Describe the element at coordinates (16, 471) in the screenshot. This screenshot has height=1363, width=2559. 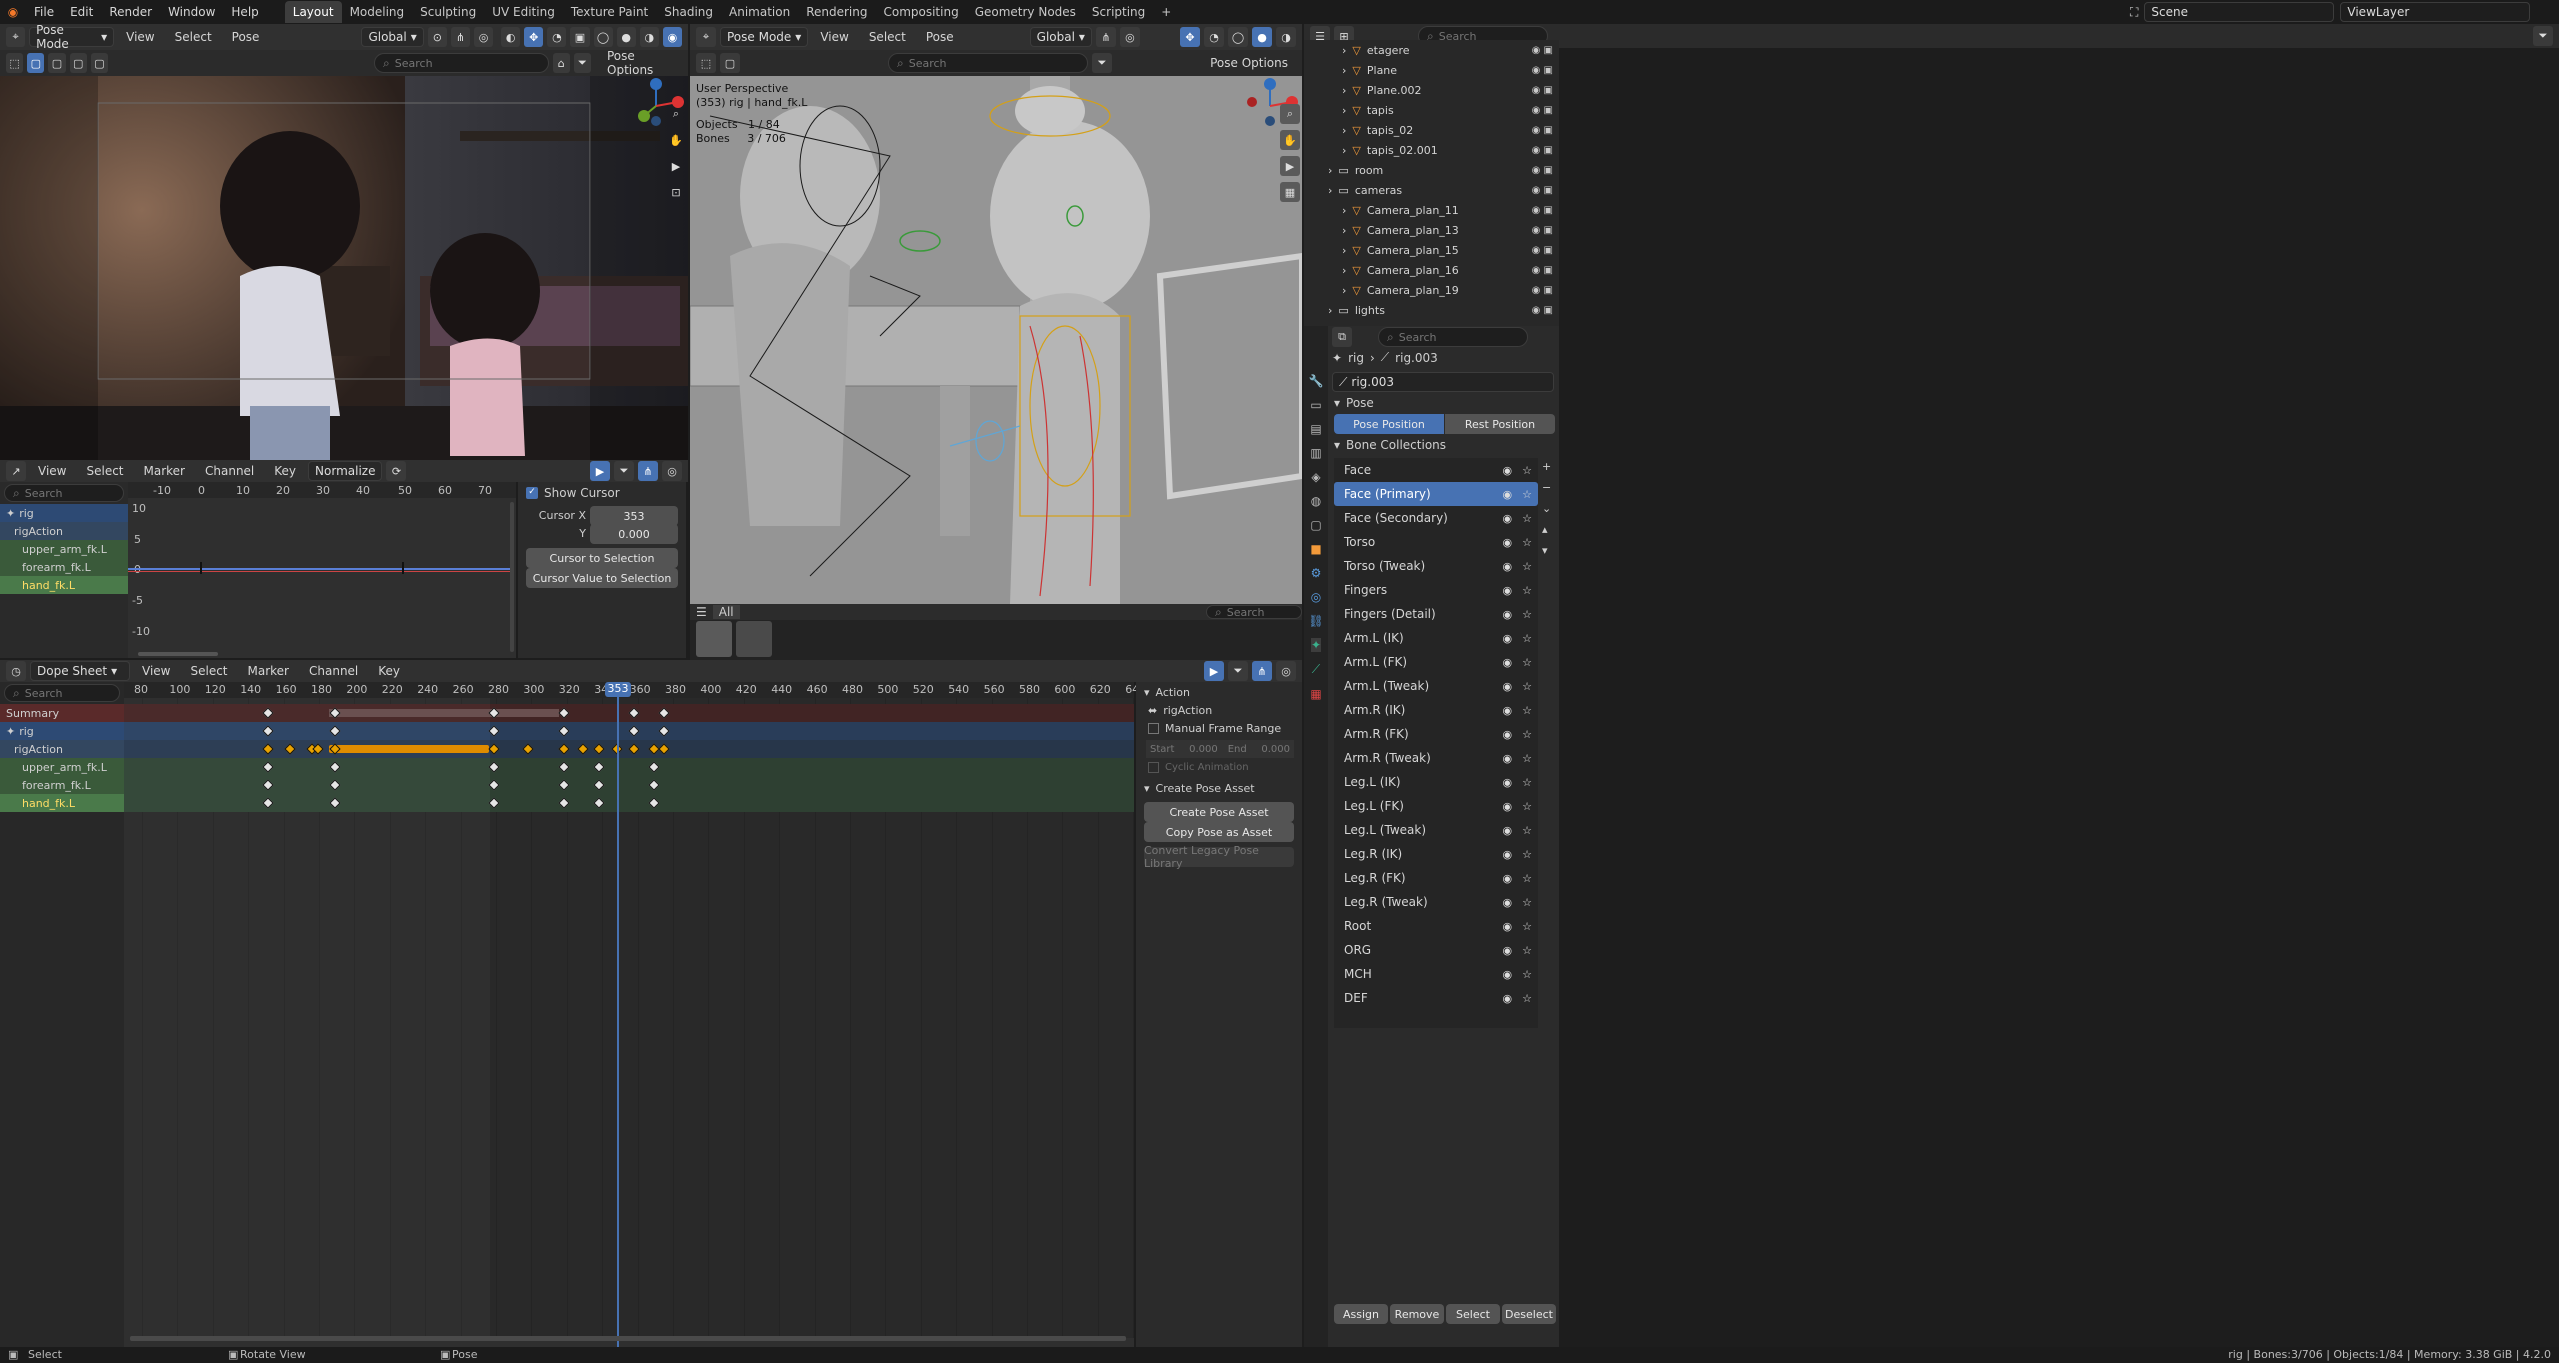
I see `editor-type-icon: ↗` at that location.